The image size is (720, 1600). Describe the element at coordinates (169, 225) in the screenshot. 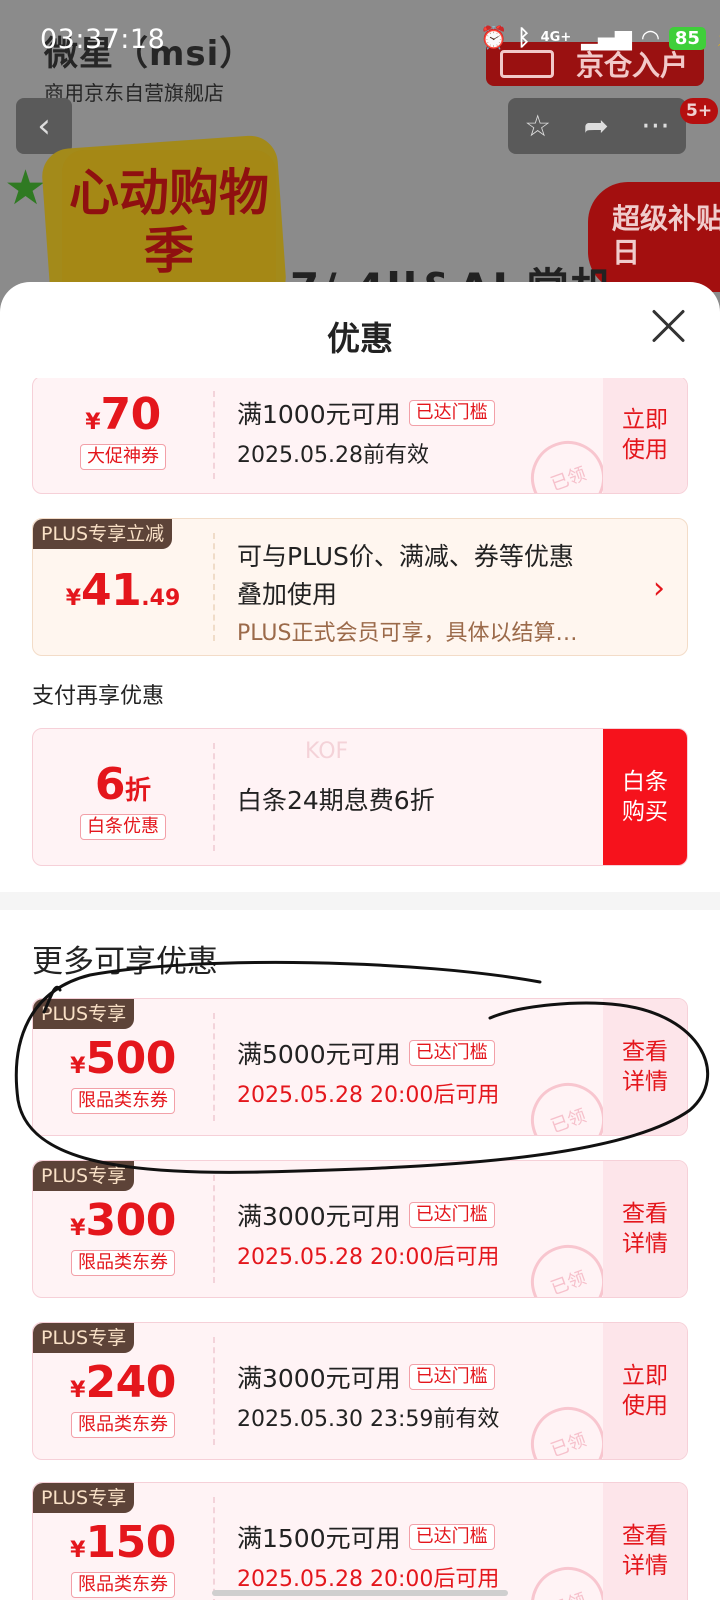

I see `promo-title: 心动购物季` at that location.